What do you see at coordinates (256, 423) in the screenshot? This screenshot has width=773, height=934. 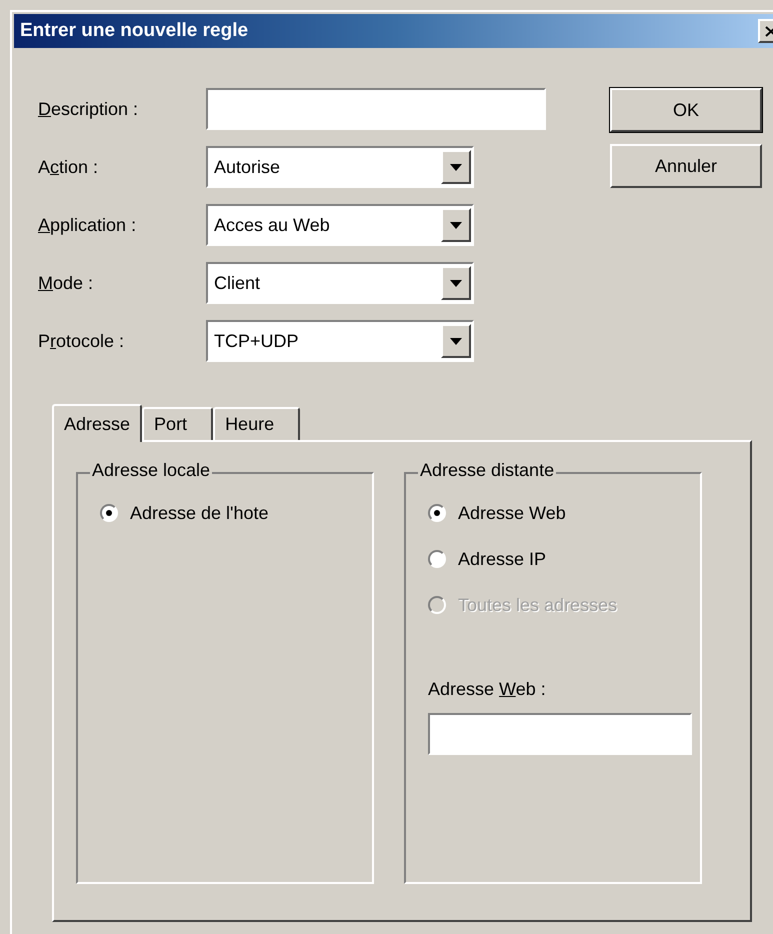 I see `tab: Heure` at bounding box center [256, 423].